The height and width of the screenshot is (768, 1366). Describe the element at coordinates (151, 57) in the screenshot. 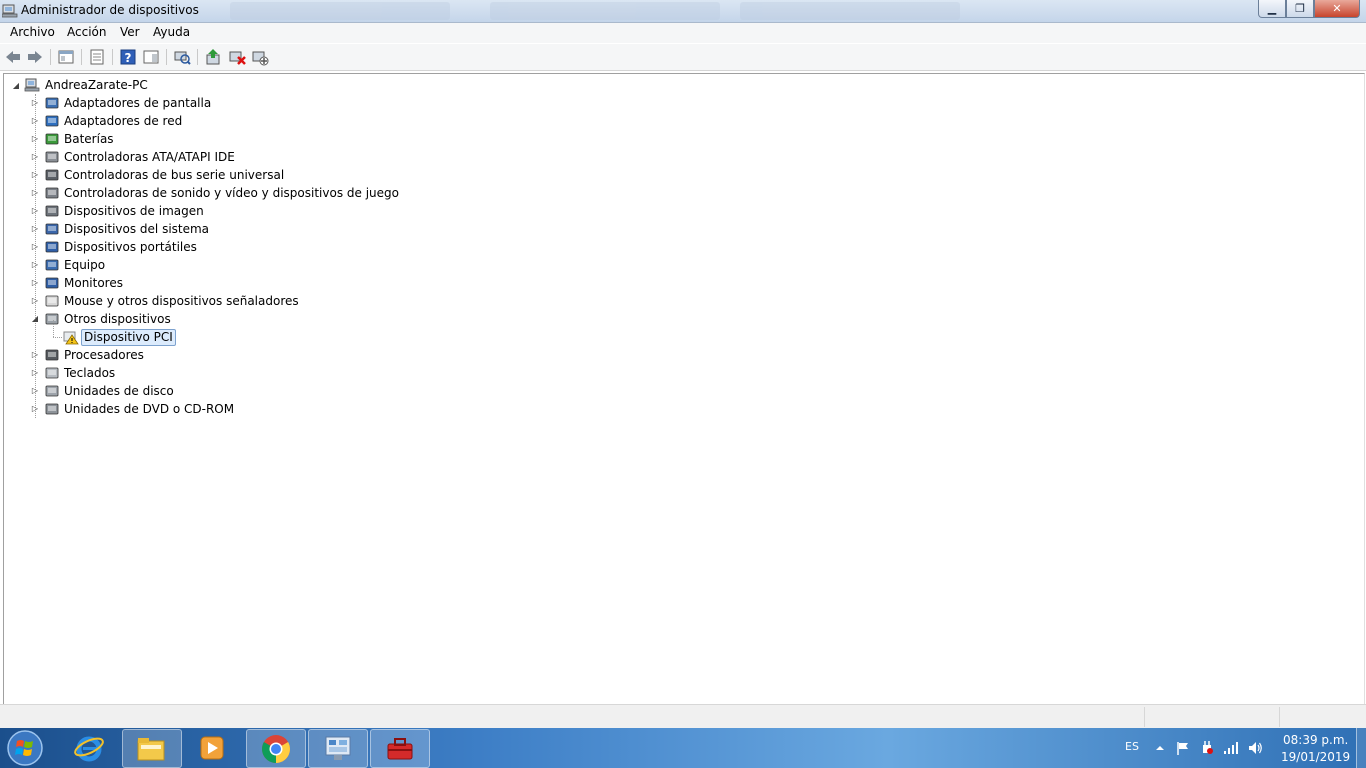

I see `action-pane-icon` at that location.